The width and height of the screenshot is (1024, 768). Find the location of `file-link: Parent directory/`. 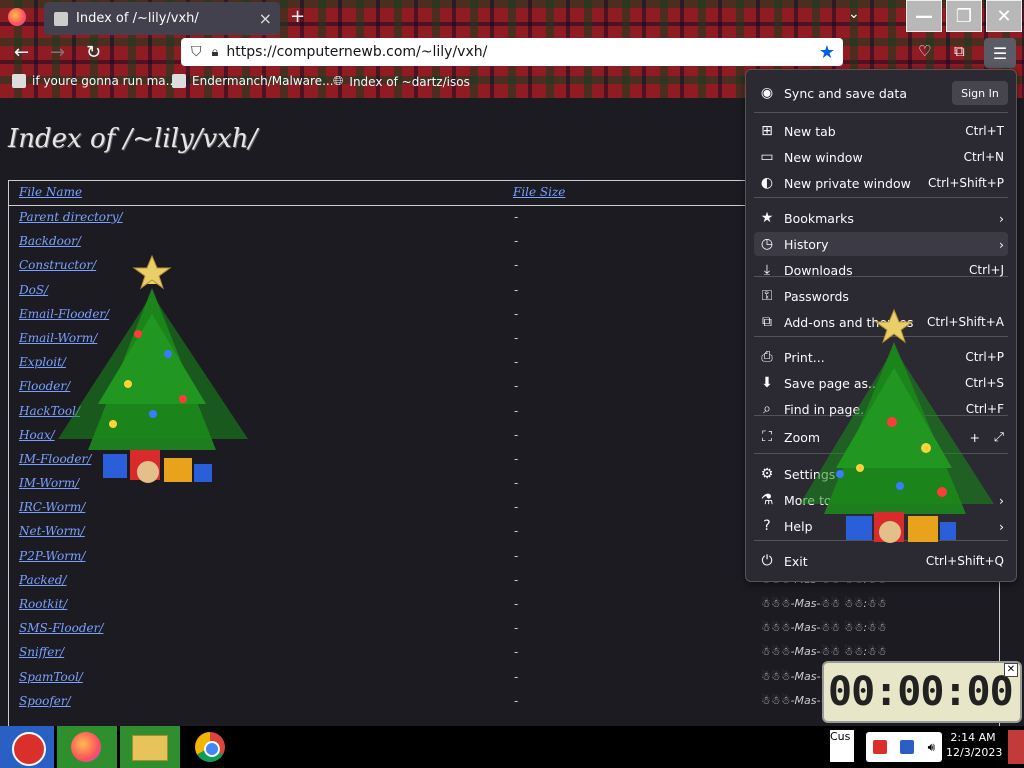

file-link: Parent directory/ is located at coordinates (71, 217).